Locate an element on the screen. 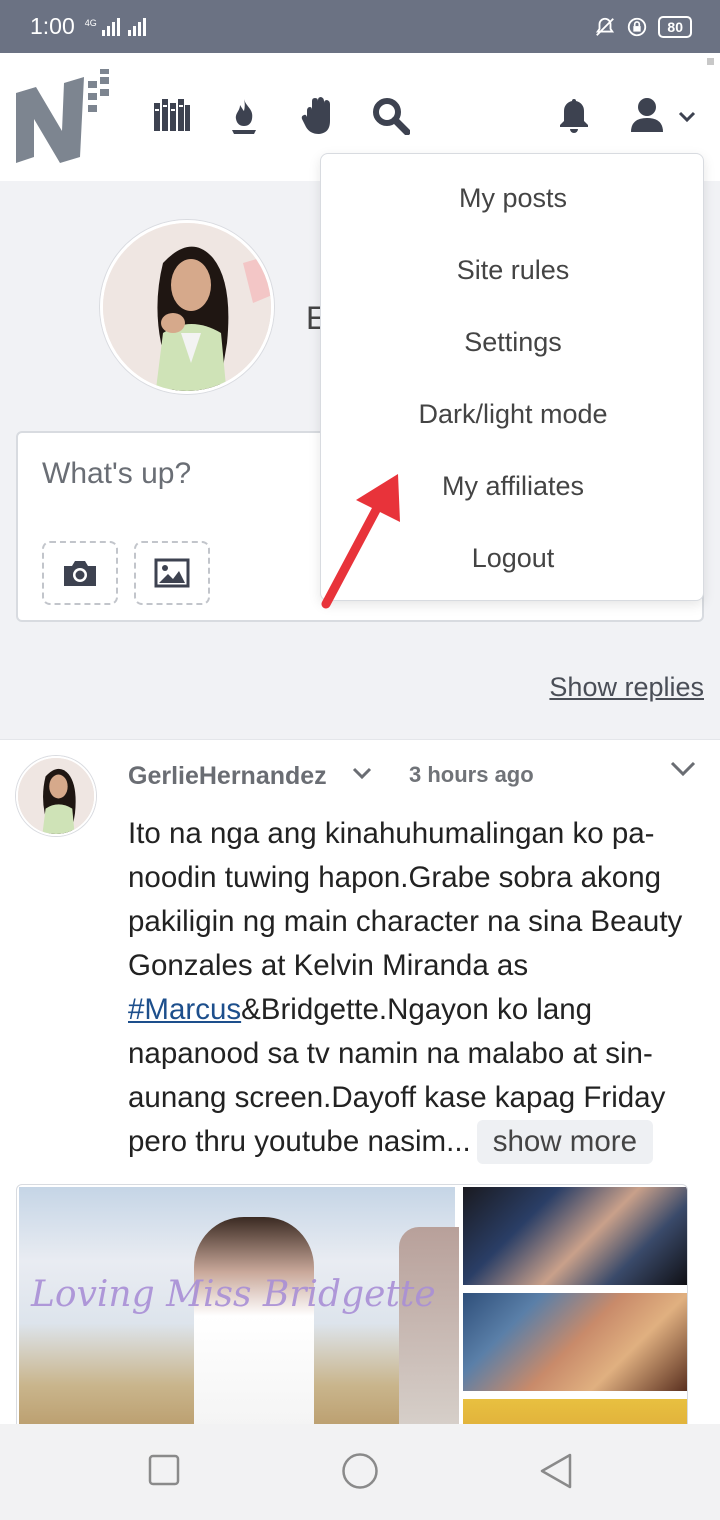  hand-icon is located at coordinates (317, 116).